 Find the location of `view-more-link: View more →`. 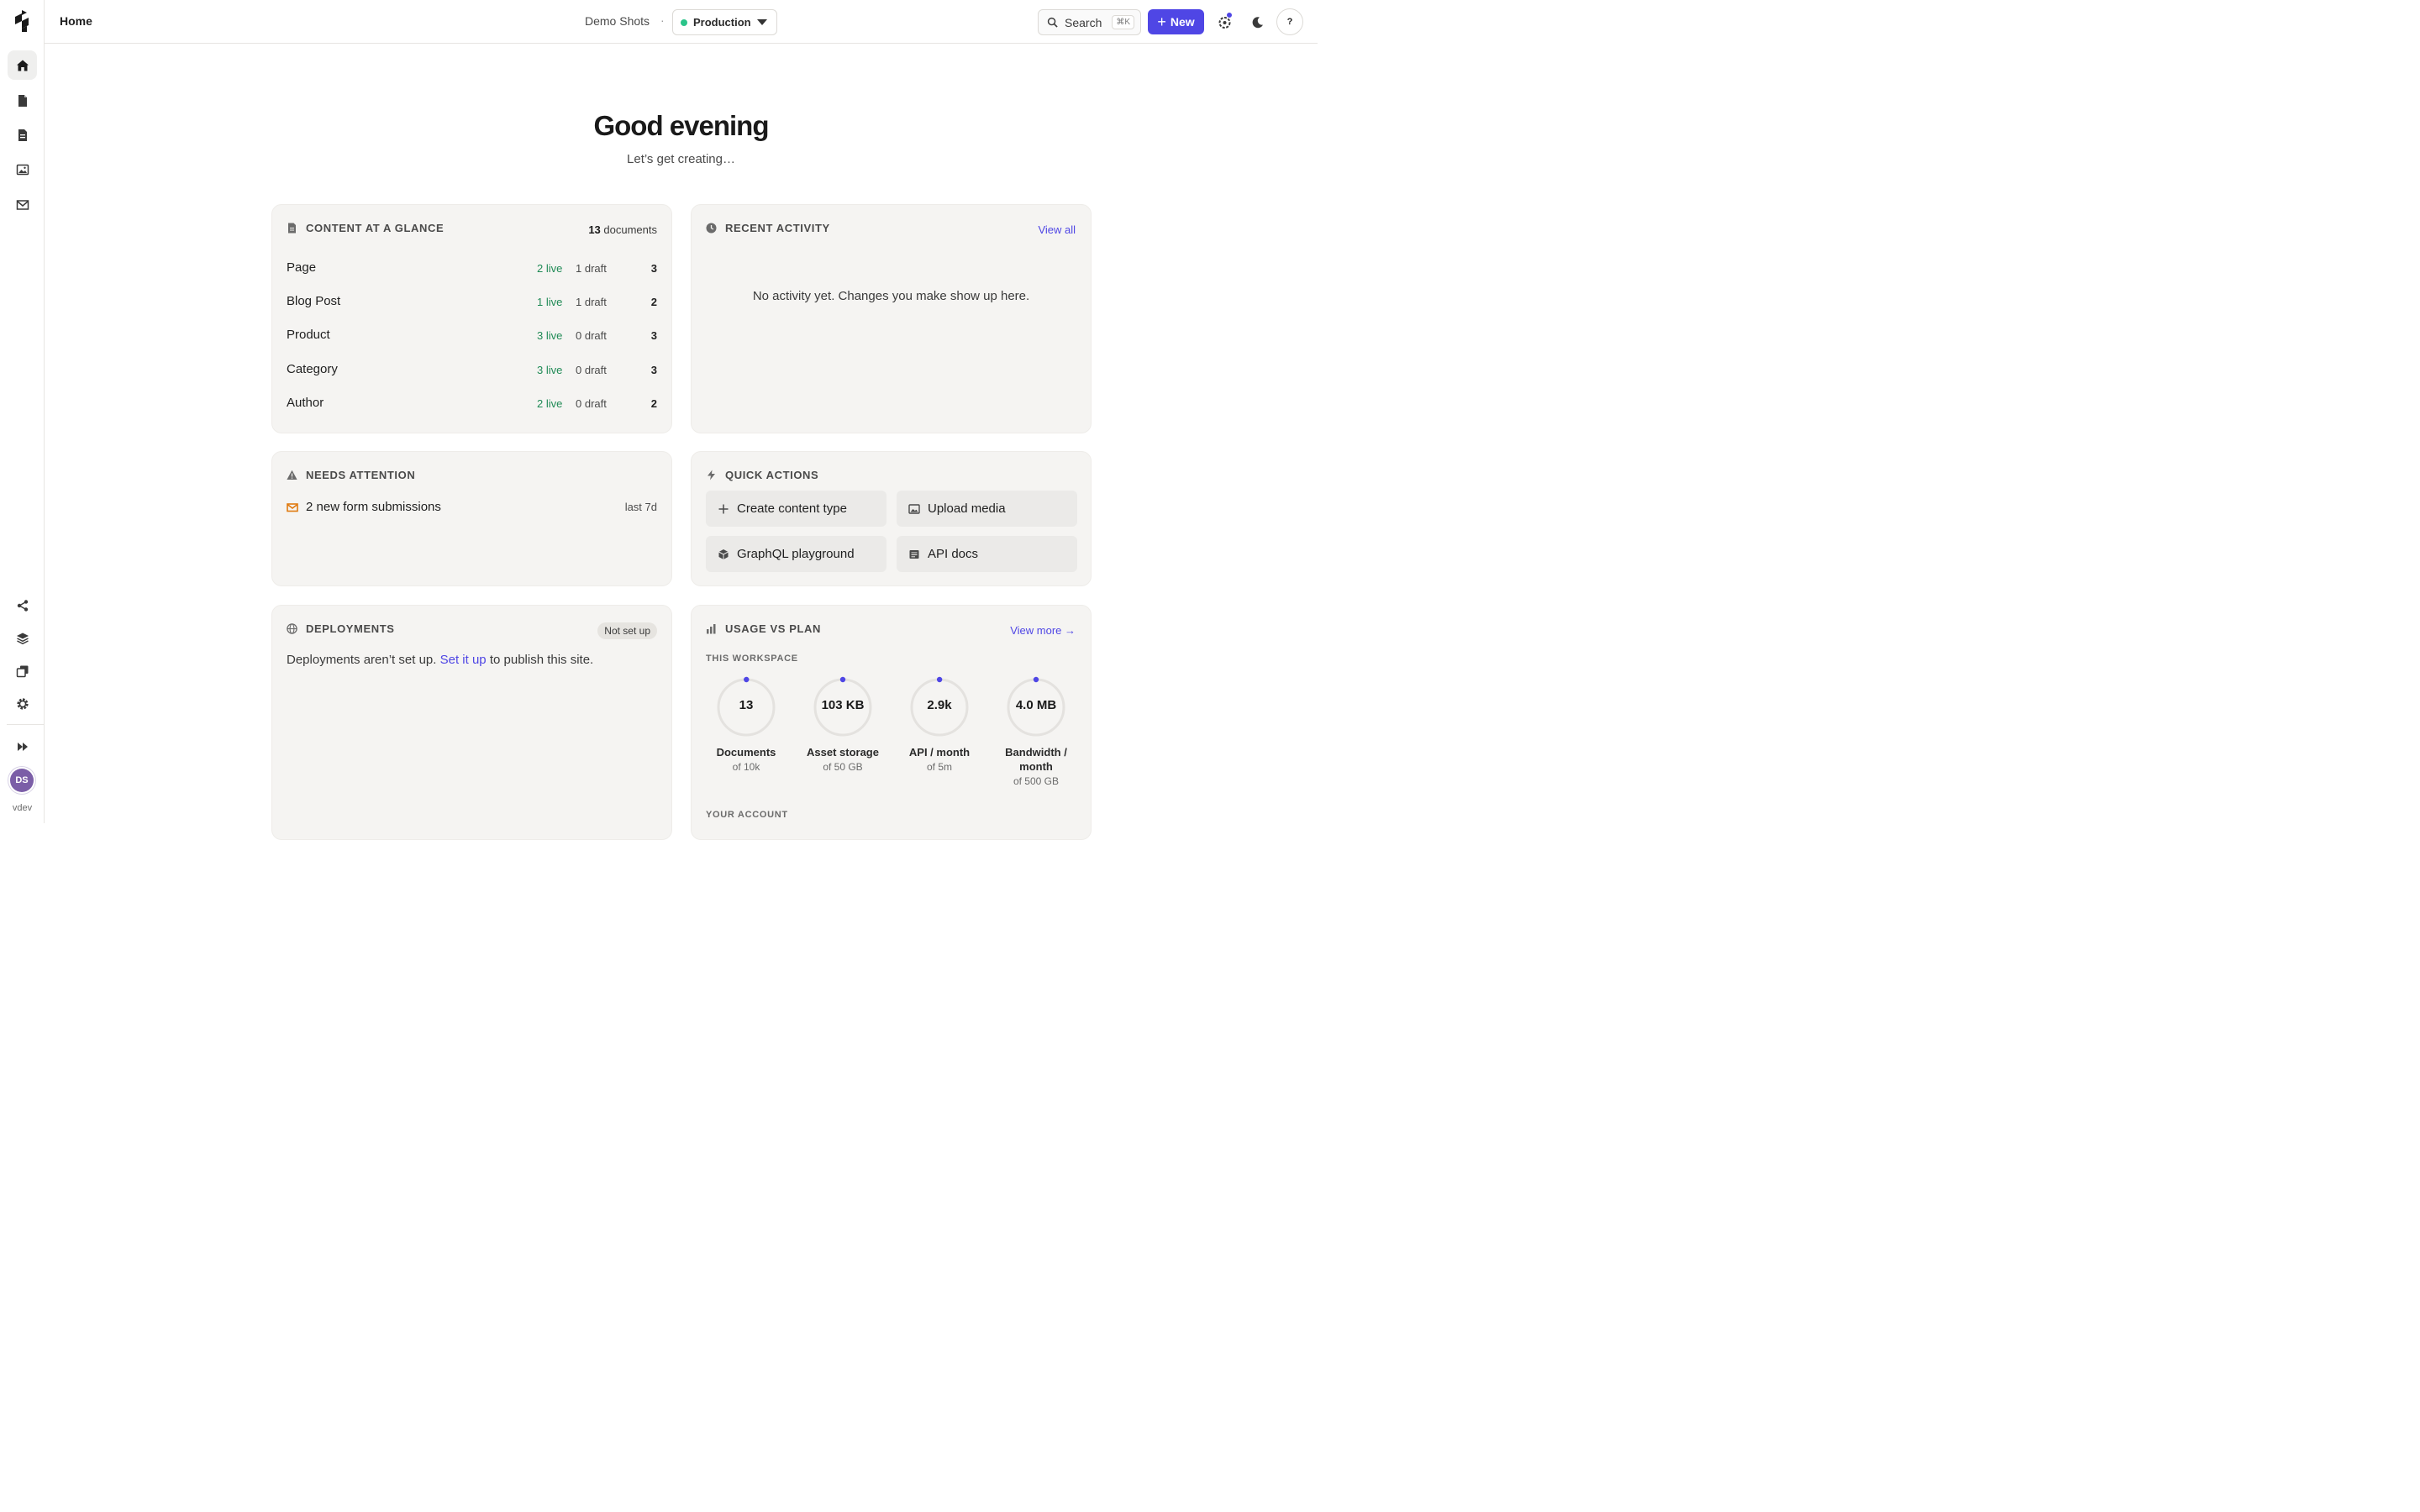

view-more-link: View more → is located at coordinates (1043, 630).